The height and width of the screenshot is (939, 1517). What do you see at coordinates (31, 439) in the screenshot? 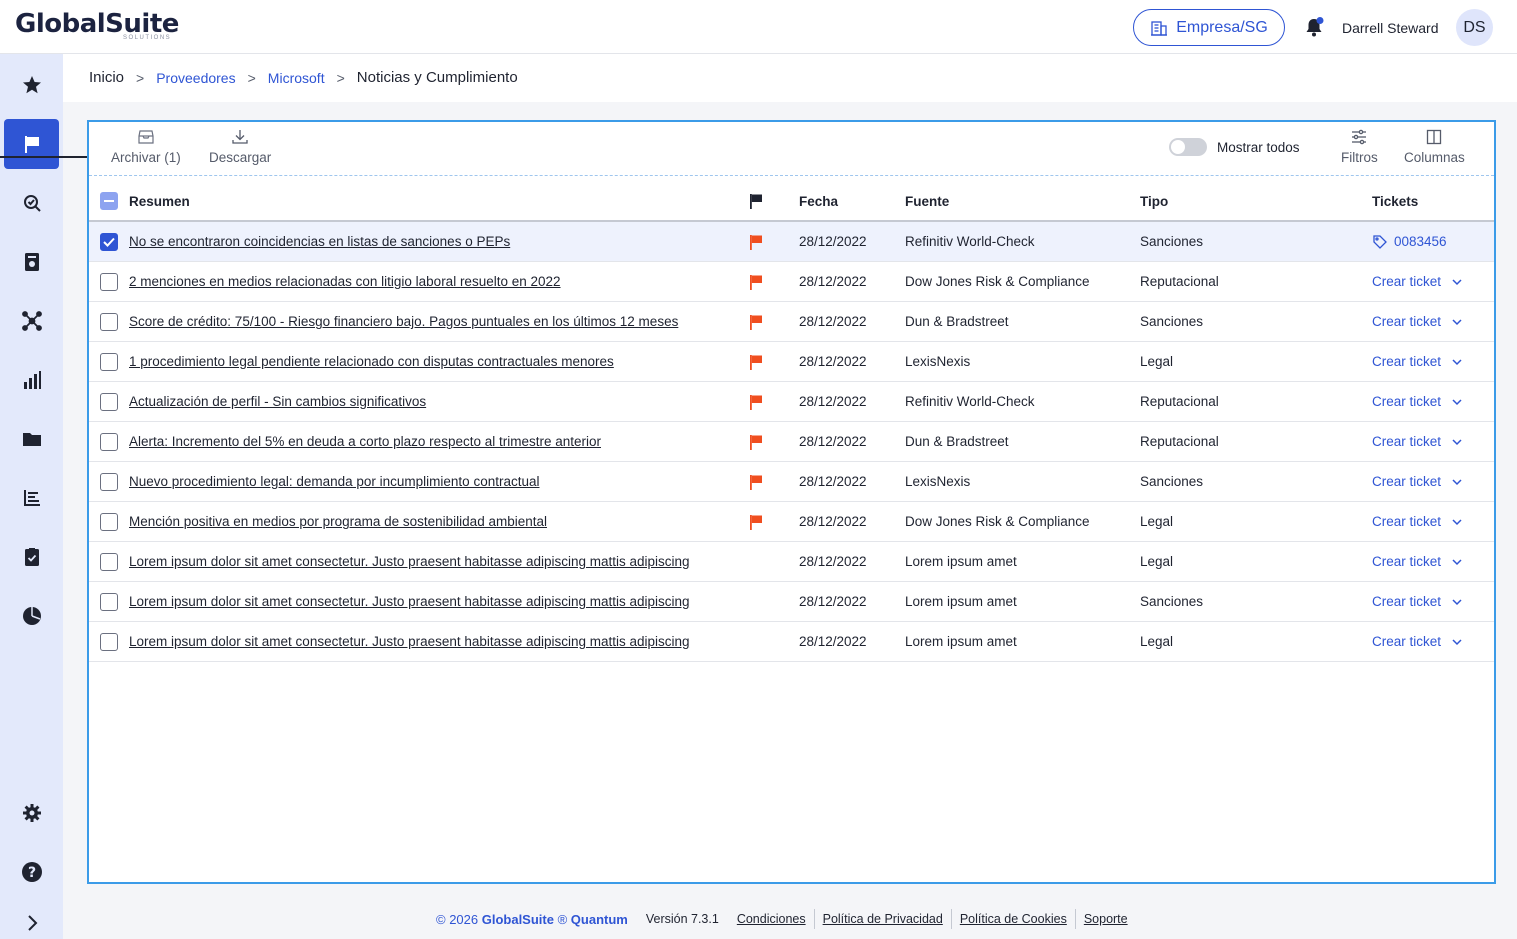
I see `sidebar-item-documents` at bounding box center [31, 439].